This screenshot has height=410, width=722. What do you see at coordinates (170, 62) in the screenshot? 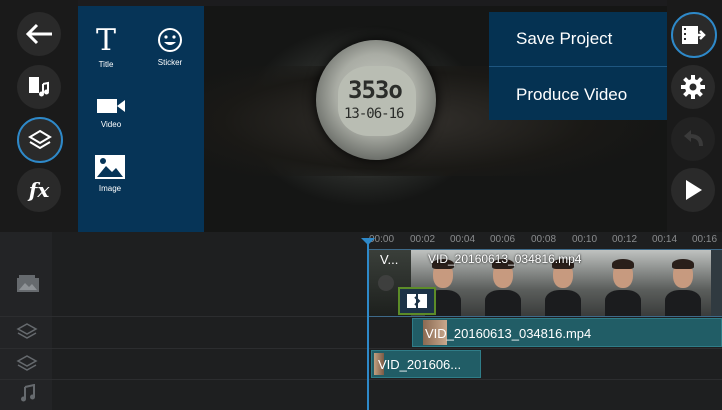
I see `media-item-label: Sticker` at bounding box center [170, 62].